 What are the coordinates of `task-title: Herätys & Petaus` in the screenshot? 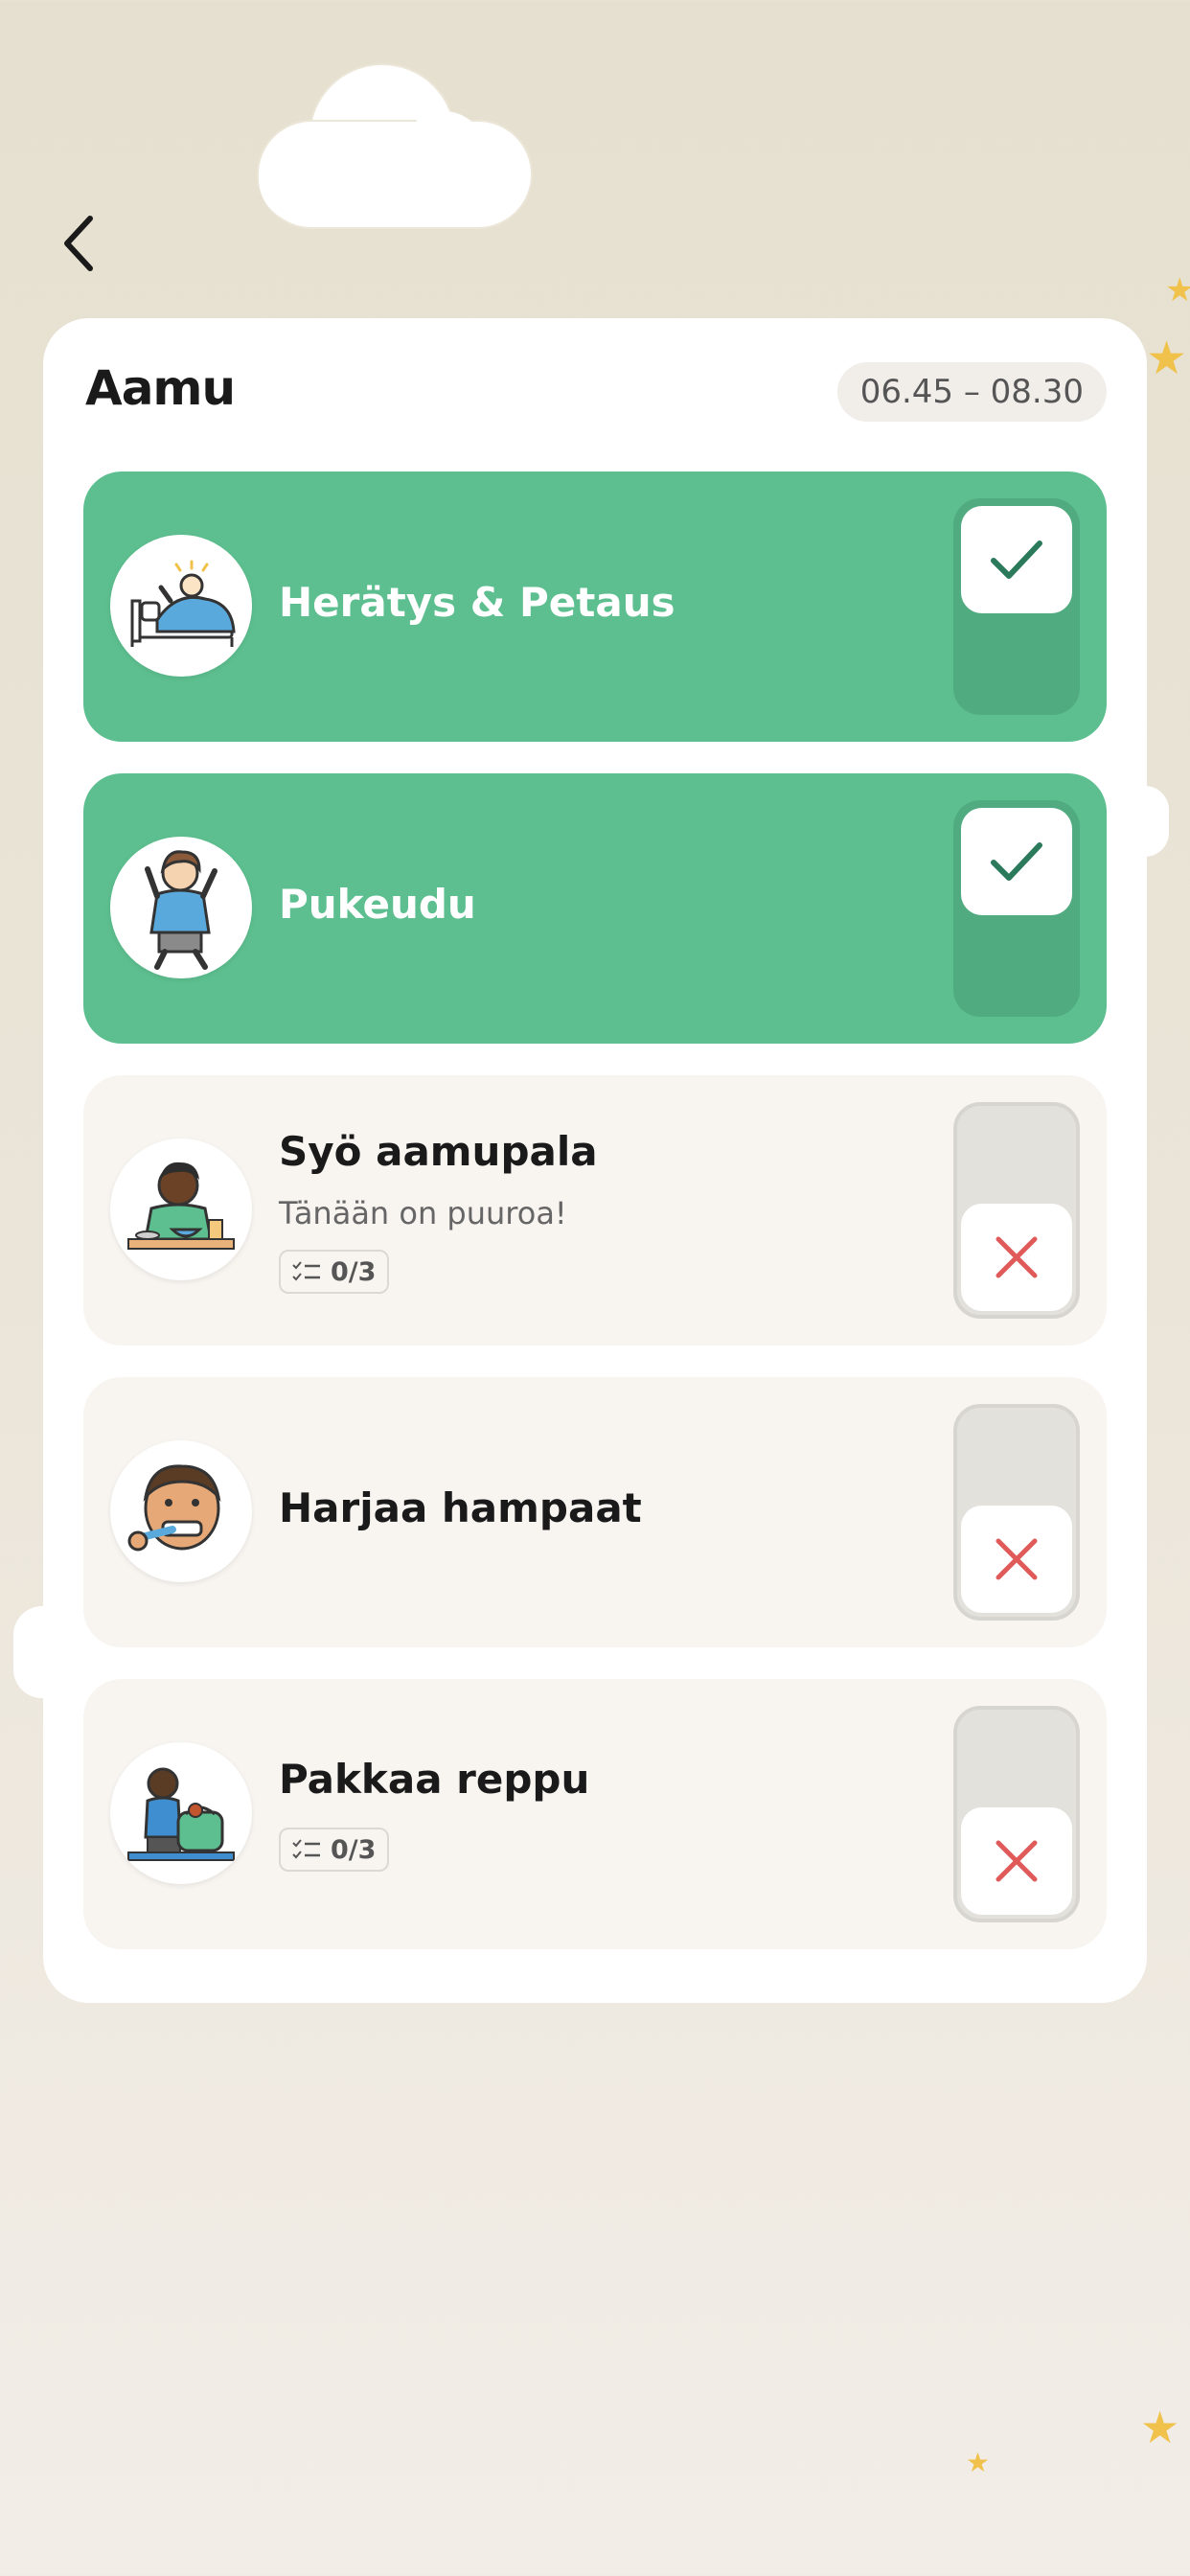 It's located at (477, 602).